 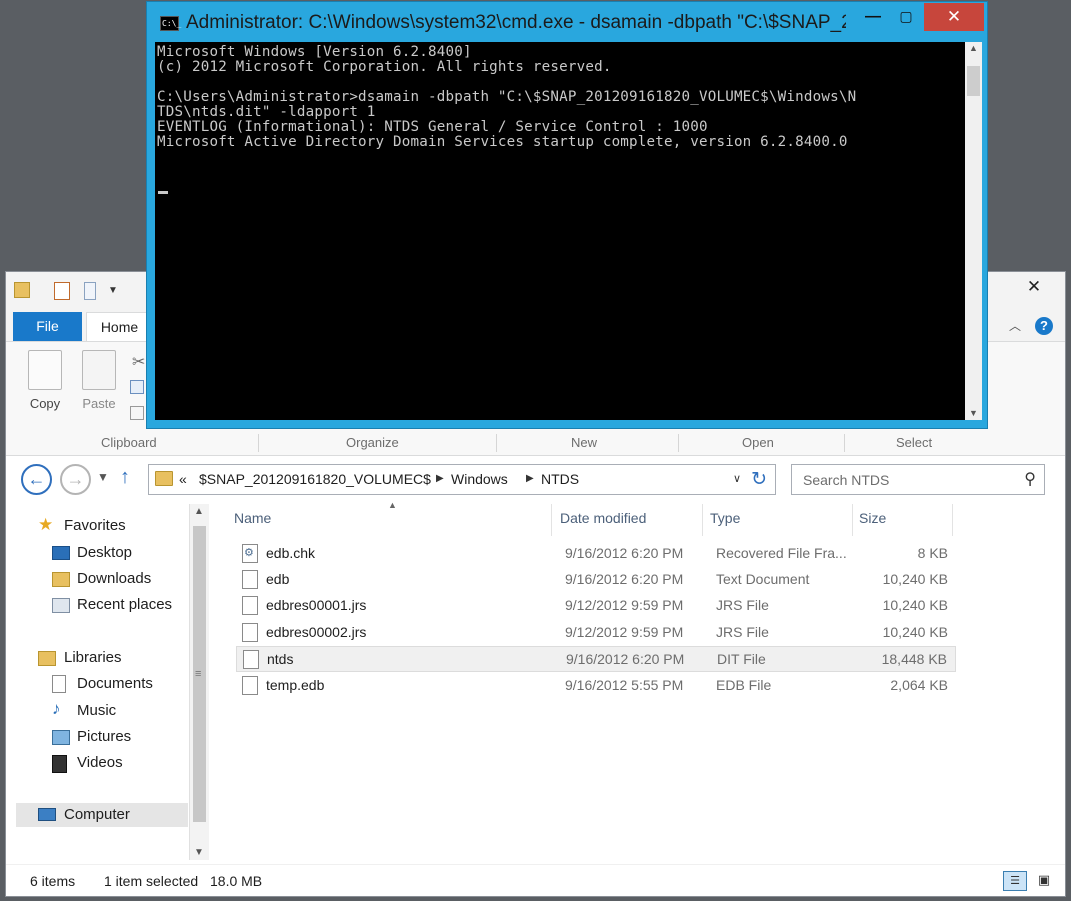 What do you see at coordinates (129, 442) in the screenshot?
I see `group-clipboard: Clipboard` at bounding box center [129, 442].